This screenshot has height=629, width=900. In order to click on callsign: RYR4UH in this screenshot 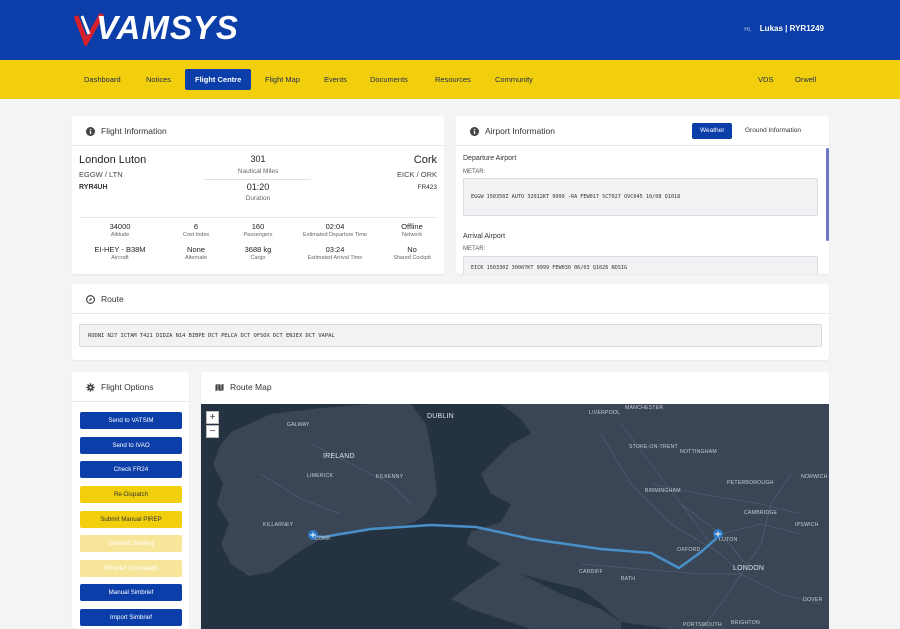, I will do `click(93, 187)`.